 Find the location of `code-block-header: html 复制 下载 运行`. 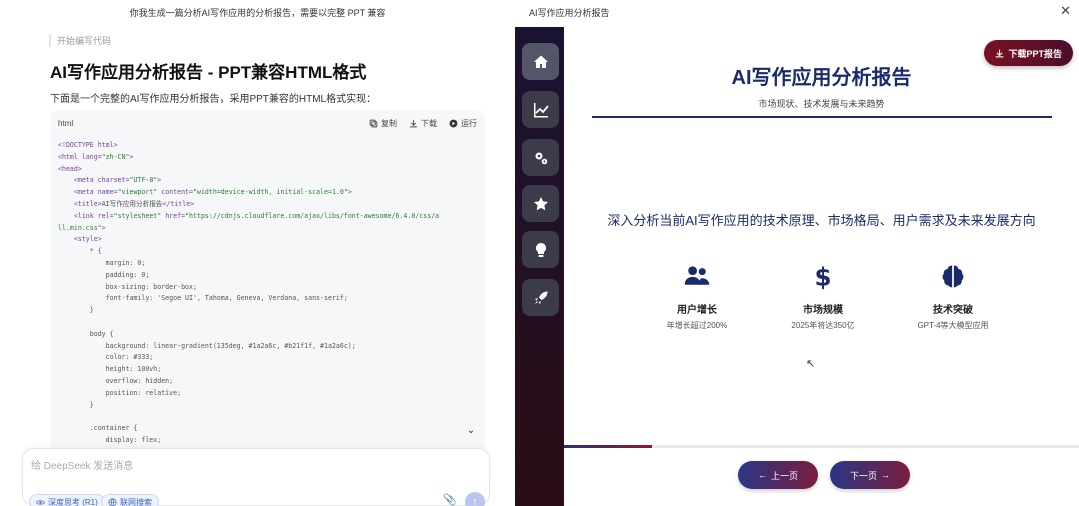

code-block-header: html 复制 下载 运行 is located at coordinates (267, 123).